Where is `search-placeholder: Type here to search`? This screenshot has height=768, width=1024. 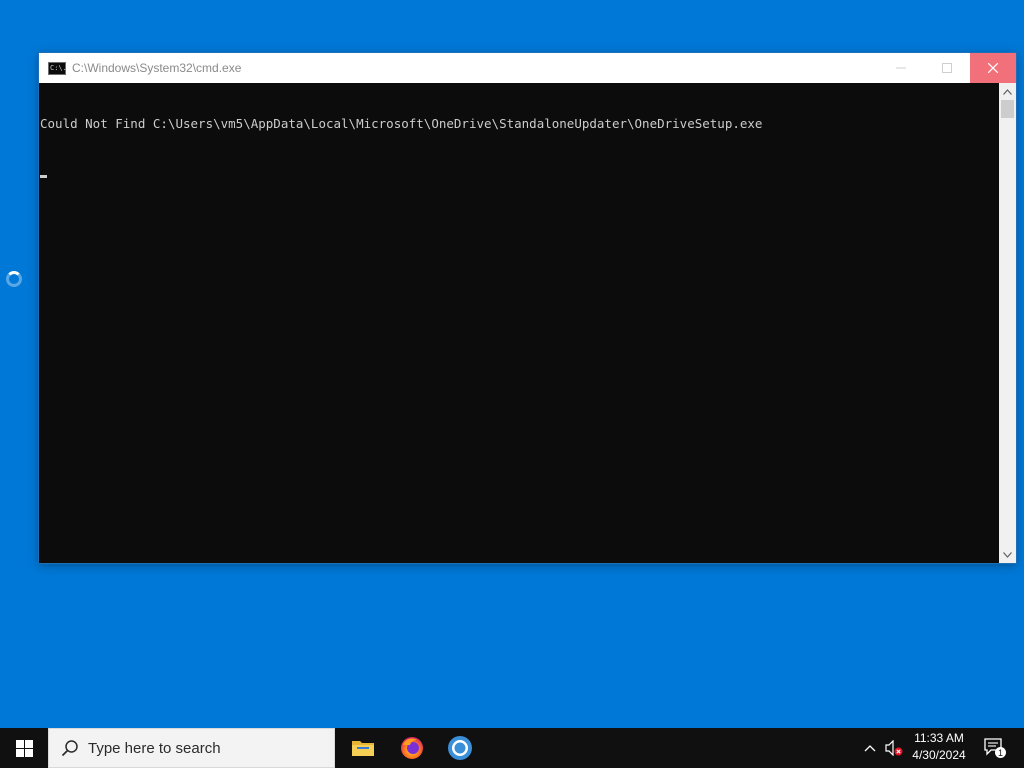 search-placeholder: Type here to search is located at coordinates (154, 748).